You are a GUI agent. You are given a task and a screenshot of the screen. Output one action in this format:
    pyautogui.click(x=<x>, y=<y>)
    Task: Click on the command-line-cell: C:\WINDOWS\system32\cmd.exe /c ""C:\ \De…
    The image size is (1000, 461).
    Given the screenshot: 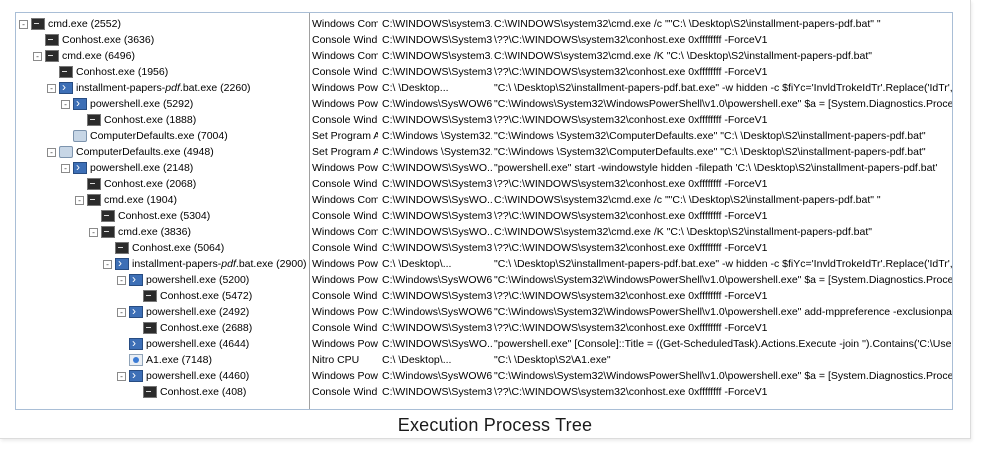 What is the action you would take?
    pyautogui.click(x=687, y=200)
    